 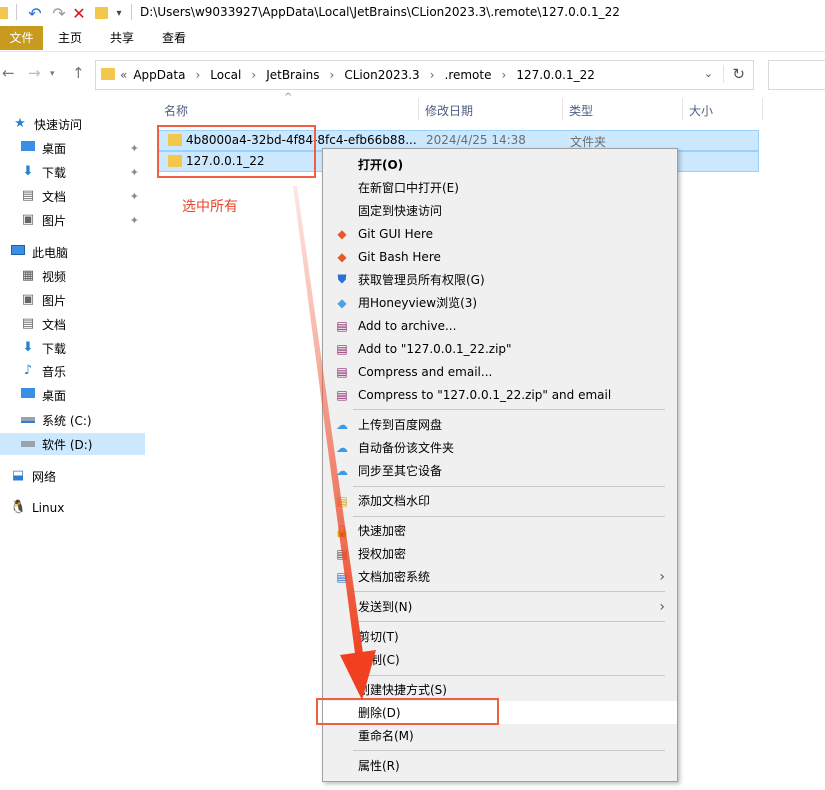 What do you see at coordinates (123, 75) in the screenshot?
I see `breadcrumb-overflow: «` at bounding box center [123, 75].